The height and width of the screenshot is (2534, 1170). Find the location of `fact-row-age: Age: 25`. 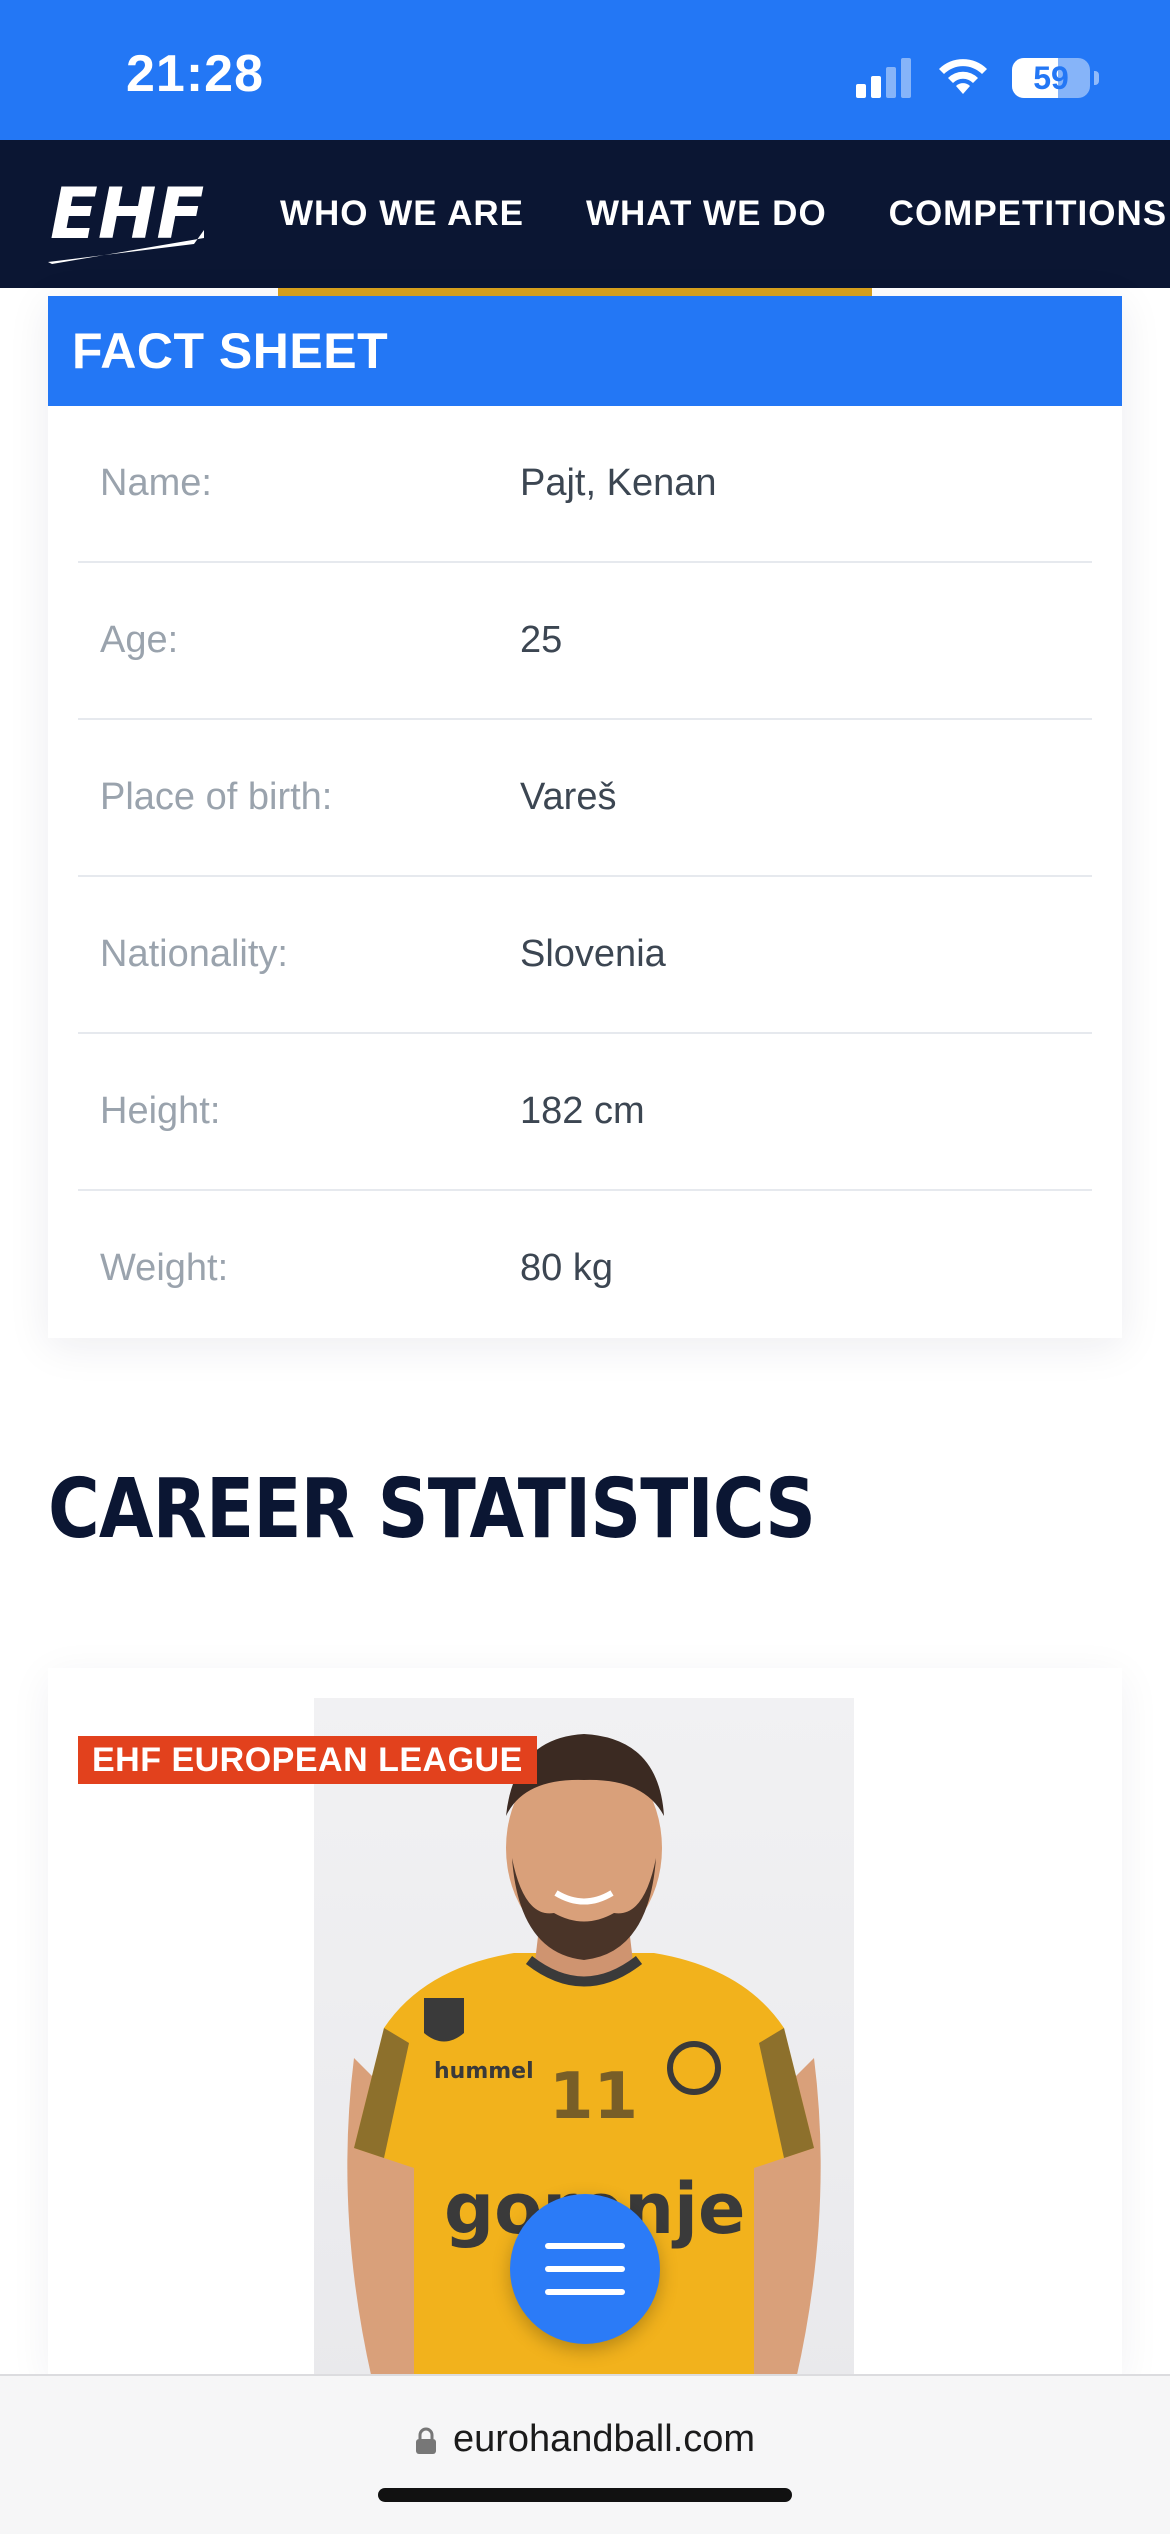

fact-row-age: Age: 25 is located at coordinates (585, 641).